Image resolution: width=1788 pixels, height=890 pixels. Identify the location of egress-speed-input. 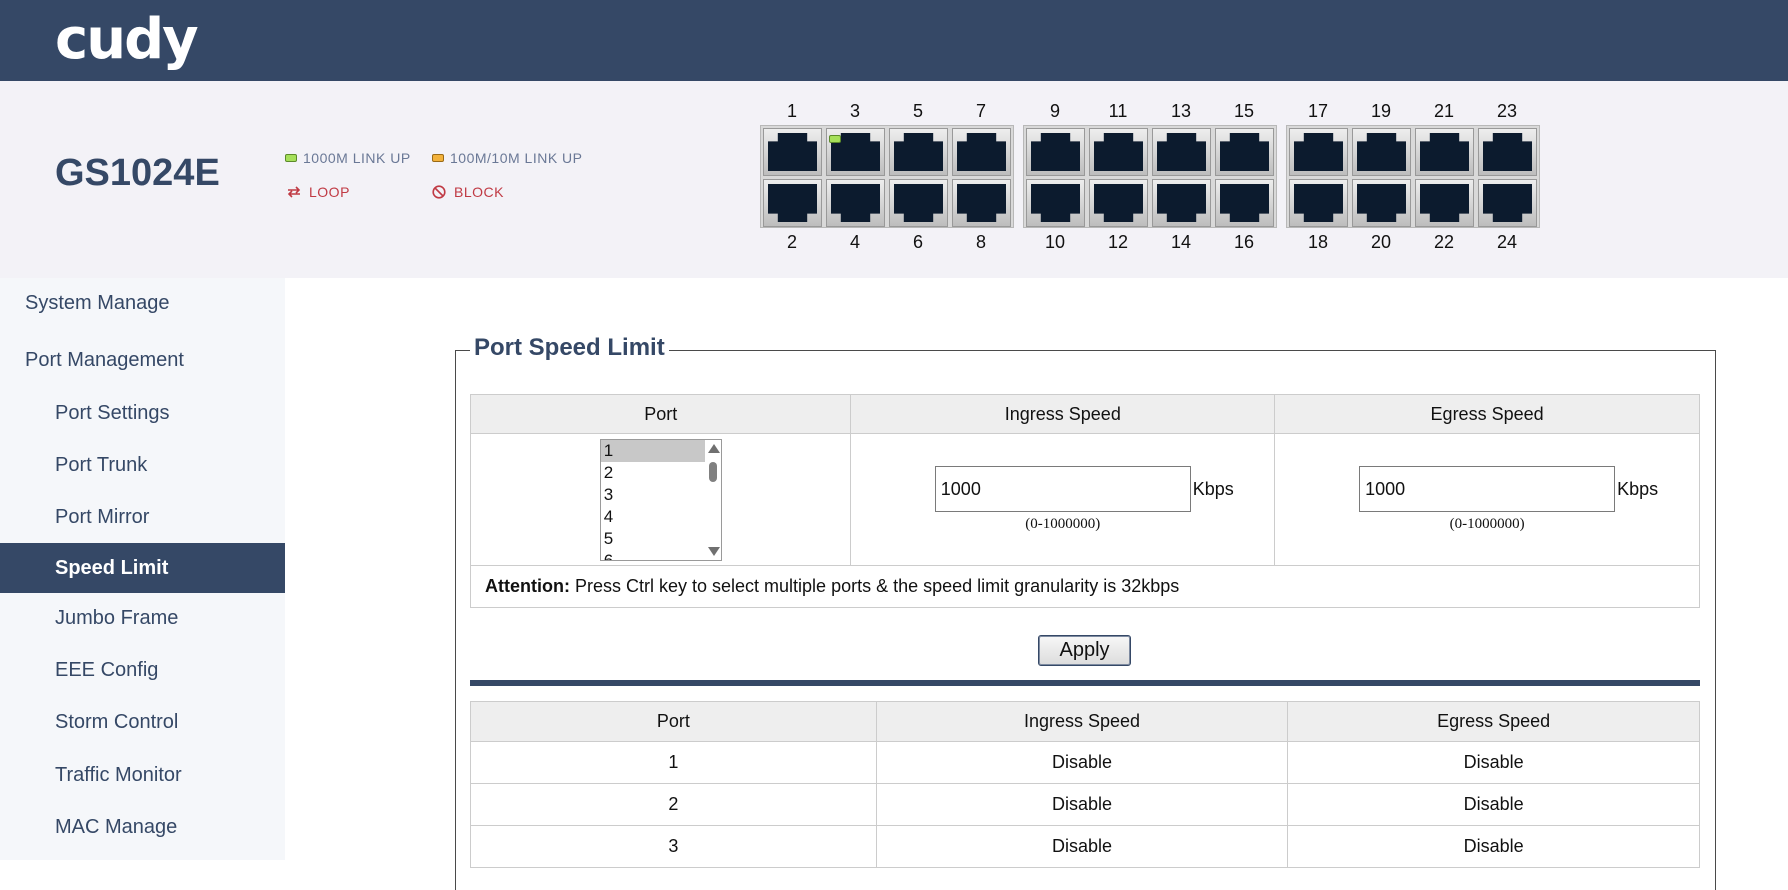
(1487, 489).